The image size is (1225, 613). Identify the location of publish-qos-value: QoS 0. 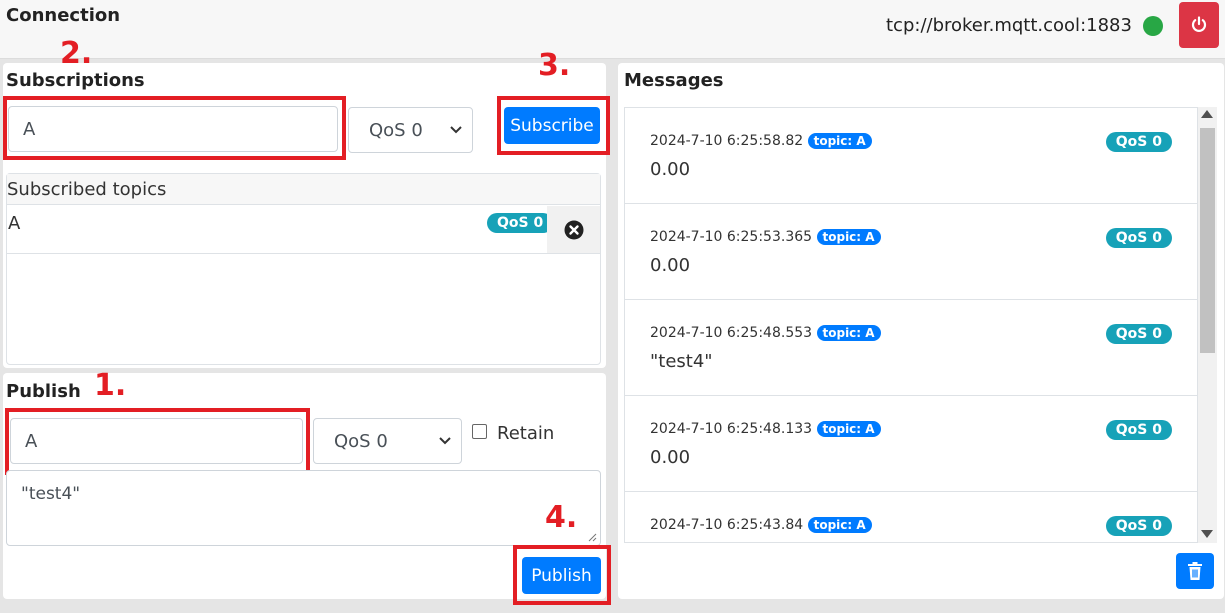
(361, 441).